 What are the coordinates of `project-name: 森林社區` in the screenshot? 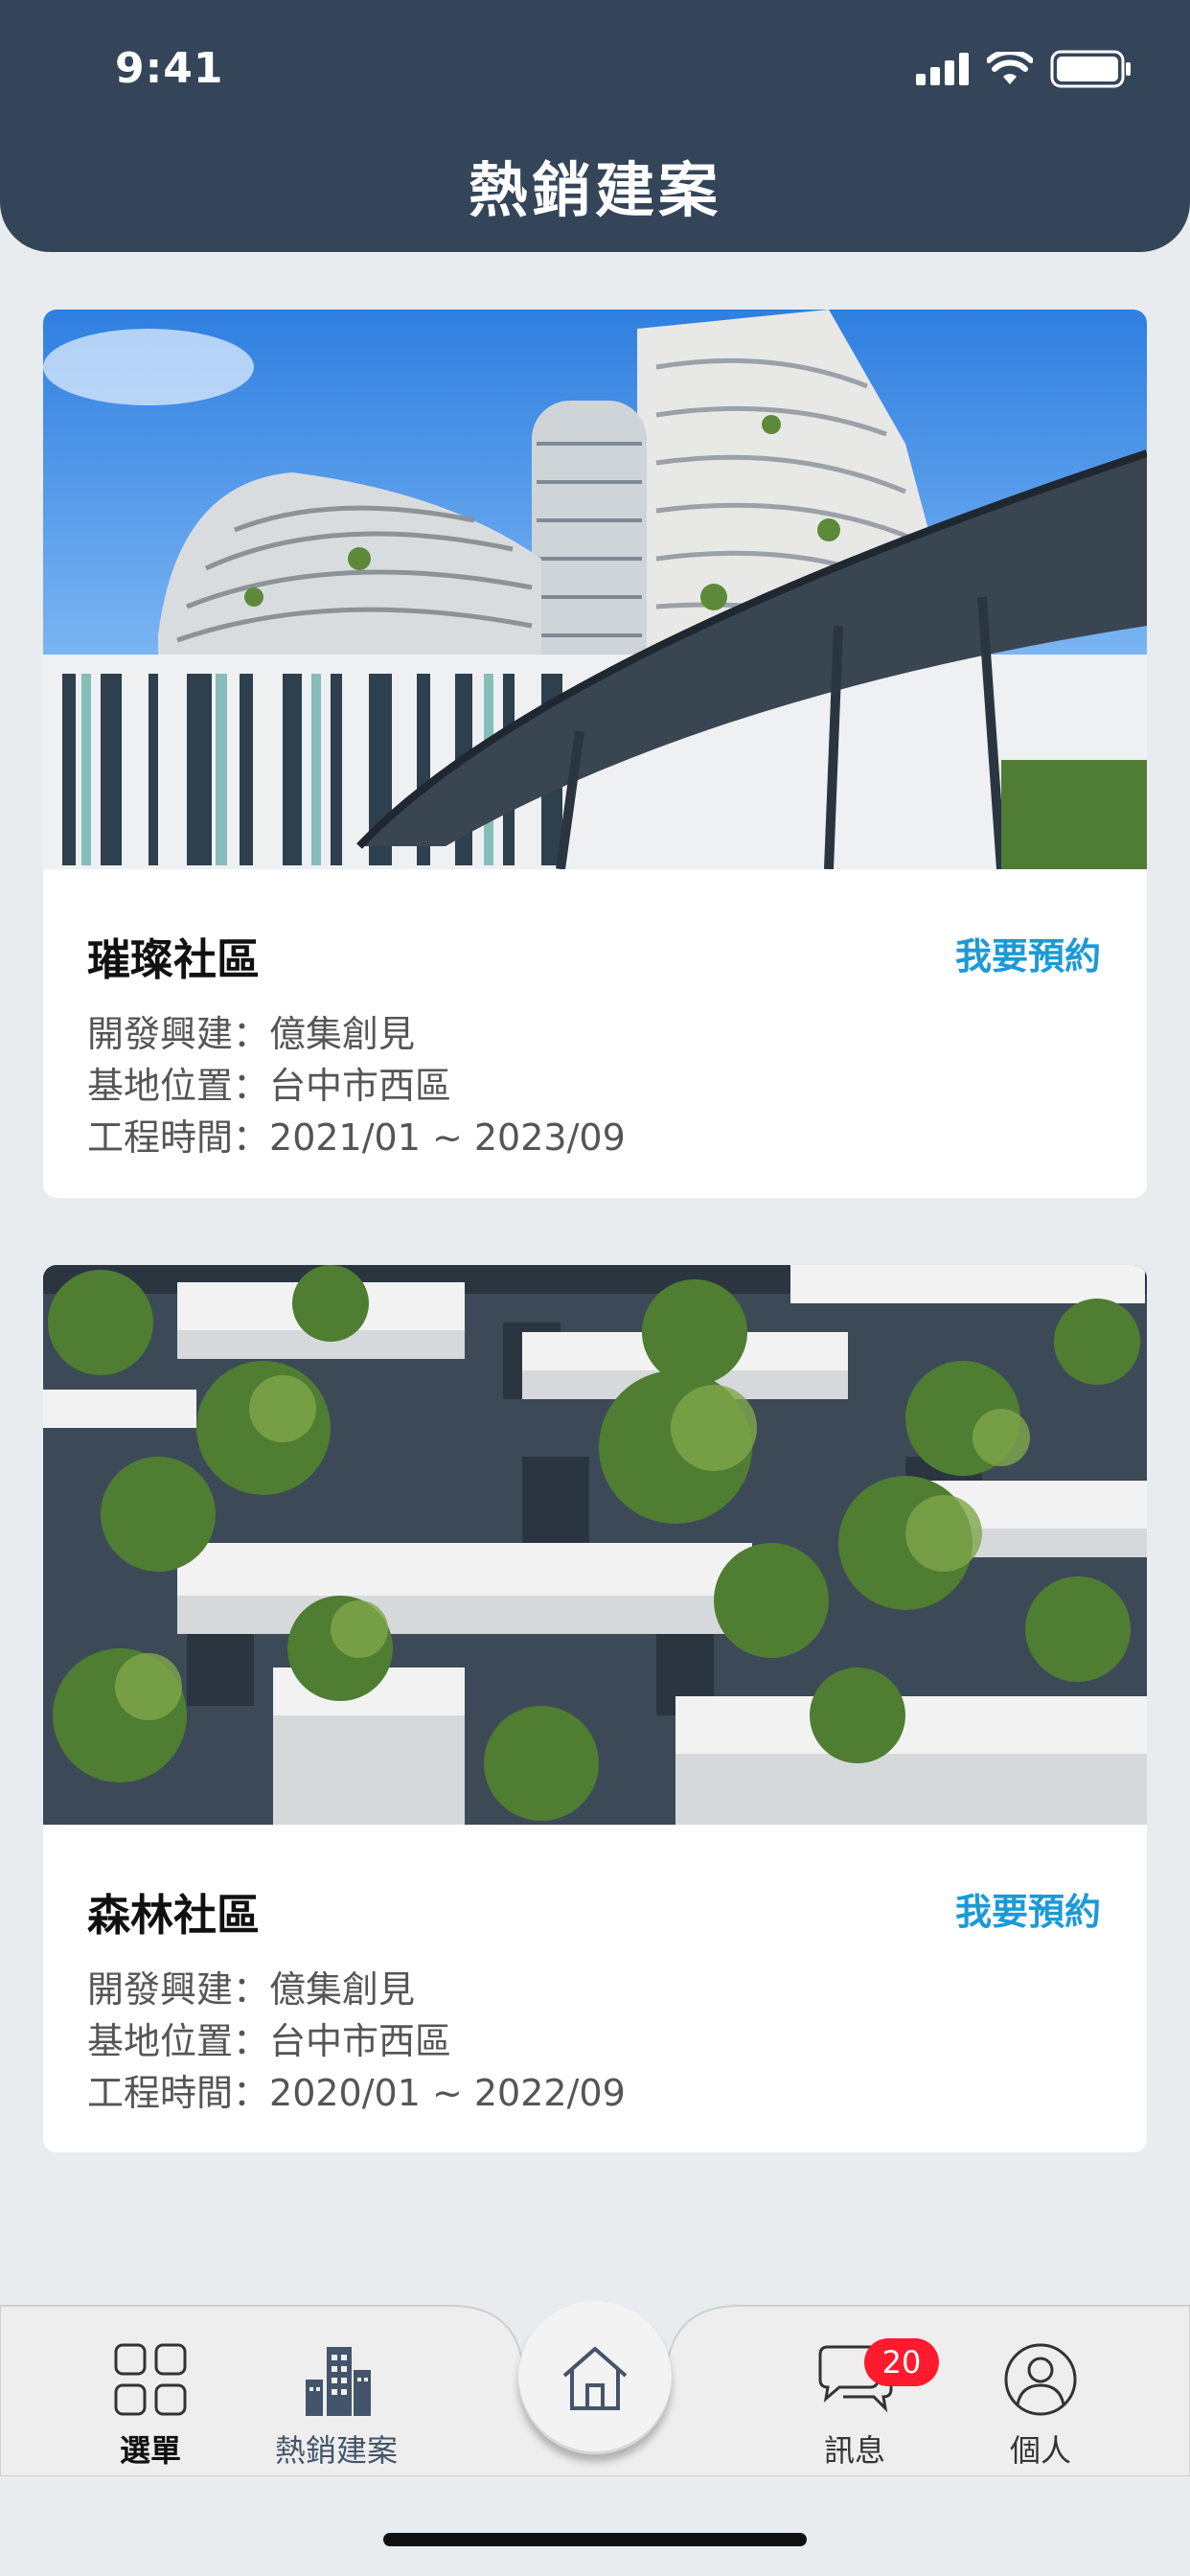 It's located at (174, 1915).